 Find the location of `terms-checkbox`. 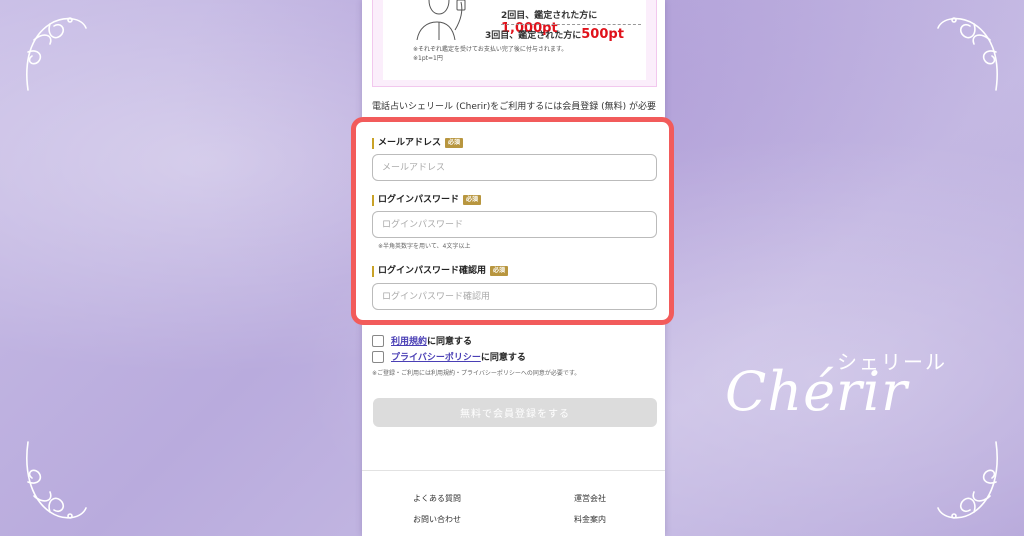

terms-checkbox is located at coordinates (378, 340).